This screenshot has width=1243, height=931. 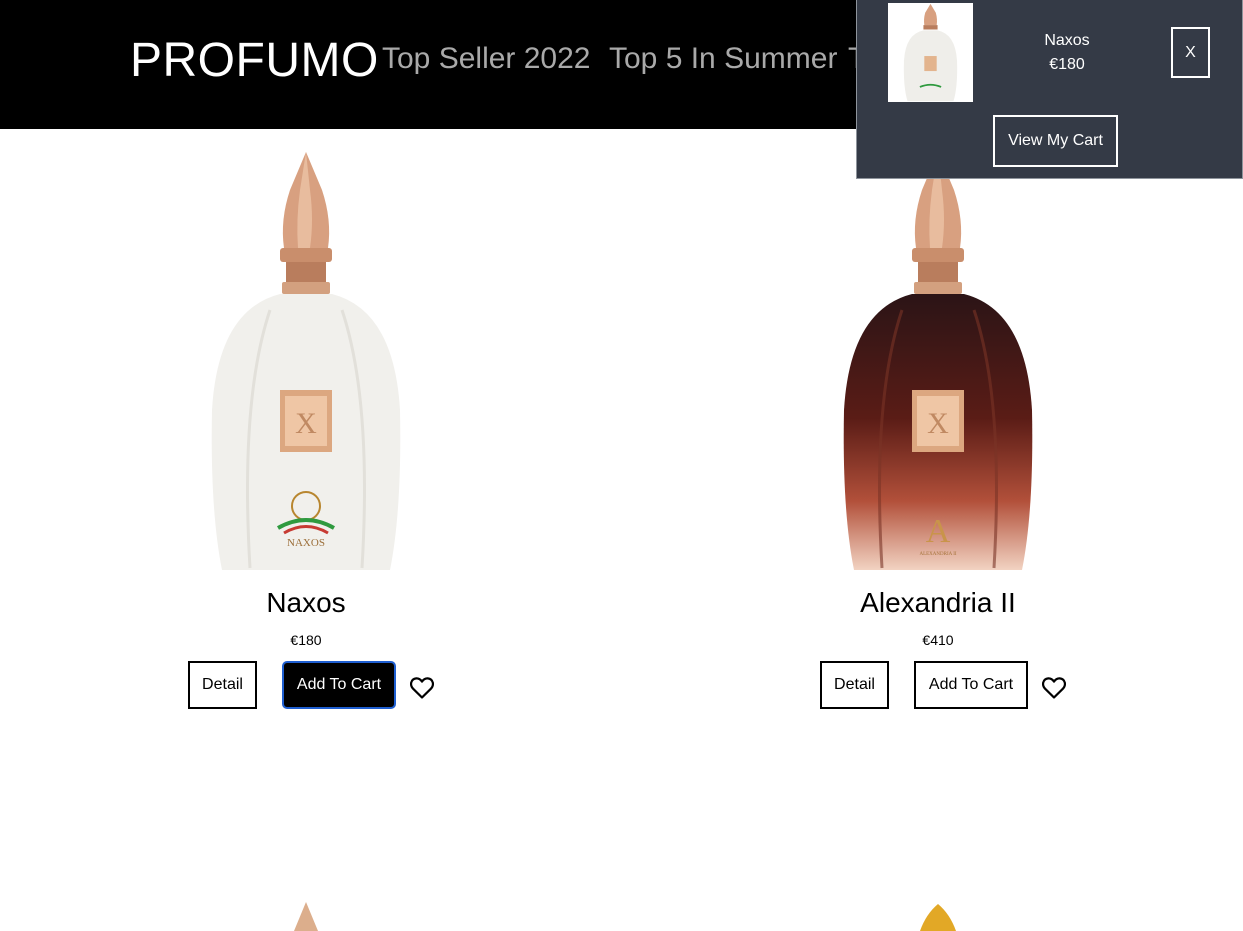 I want to click on bottle-label-text: NAXOS, so click(x=306, y=543).